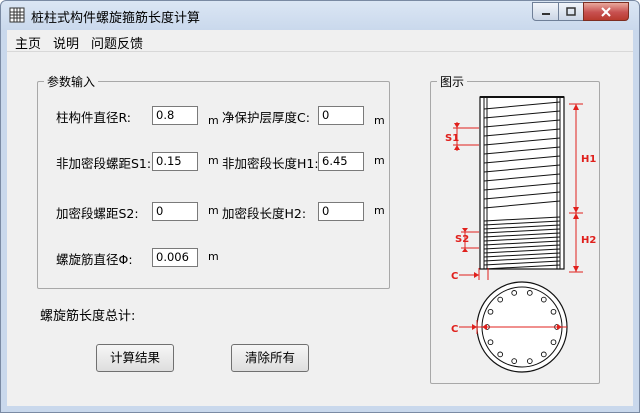  Describe the element at coordinates (270, 358) in the screenshot. I see `clear-all-button: 清除所有` at that location.